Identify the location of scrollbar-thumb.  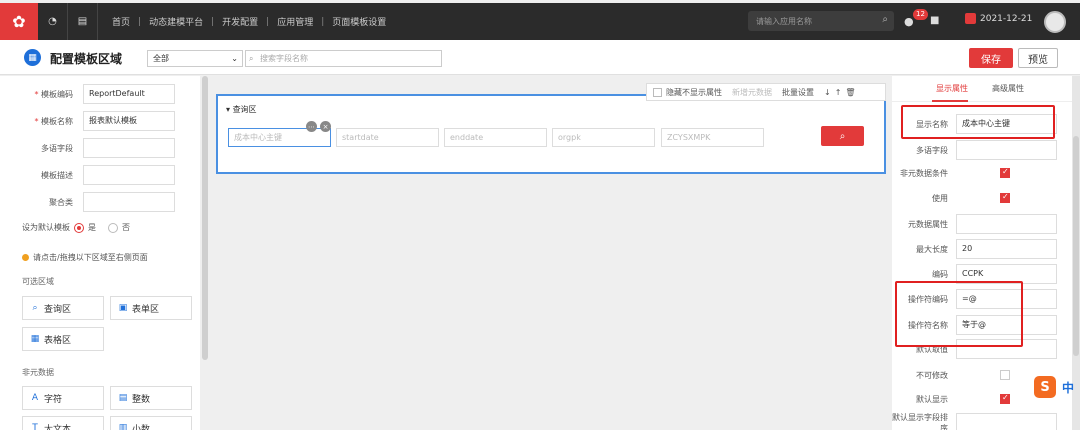
(1076, 246).